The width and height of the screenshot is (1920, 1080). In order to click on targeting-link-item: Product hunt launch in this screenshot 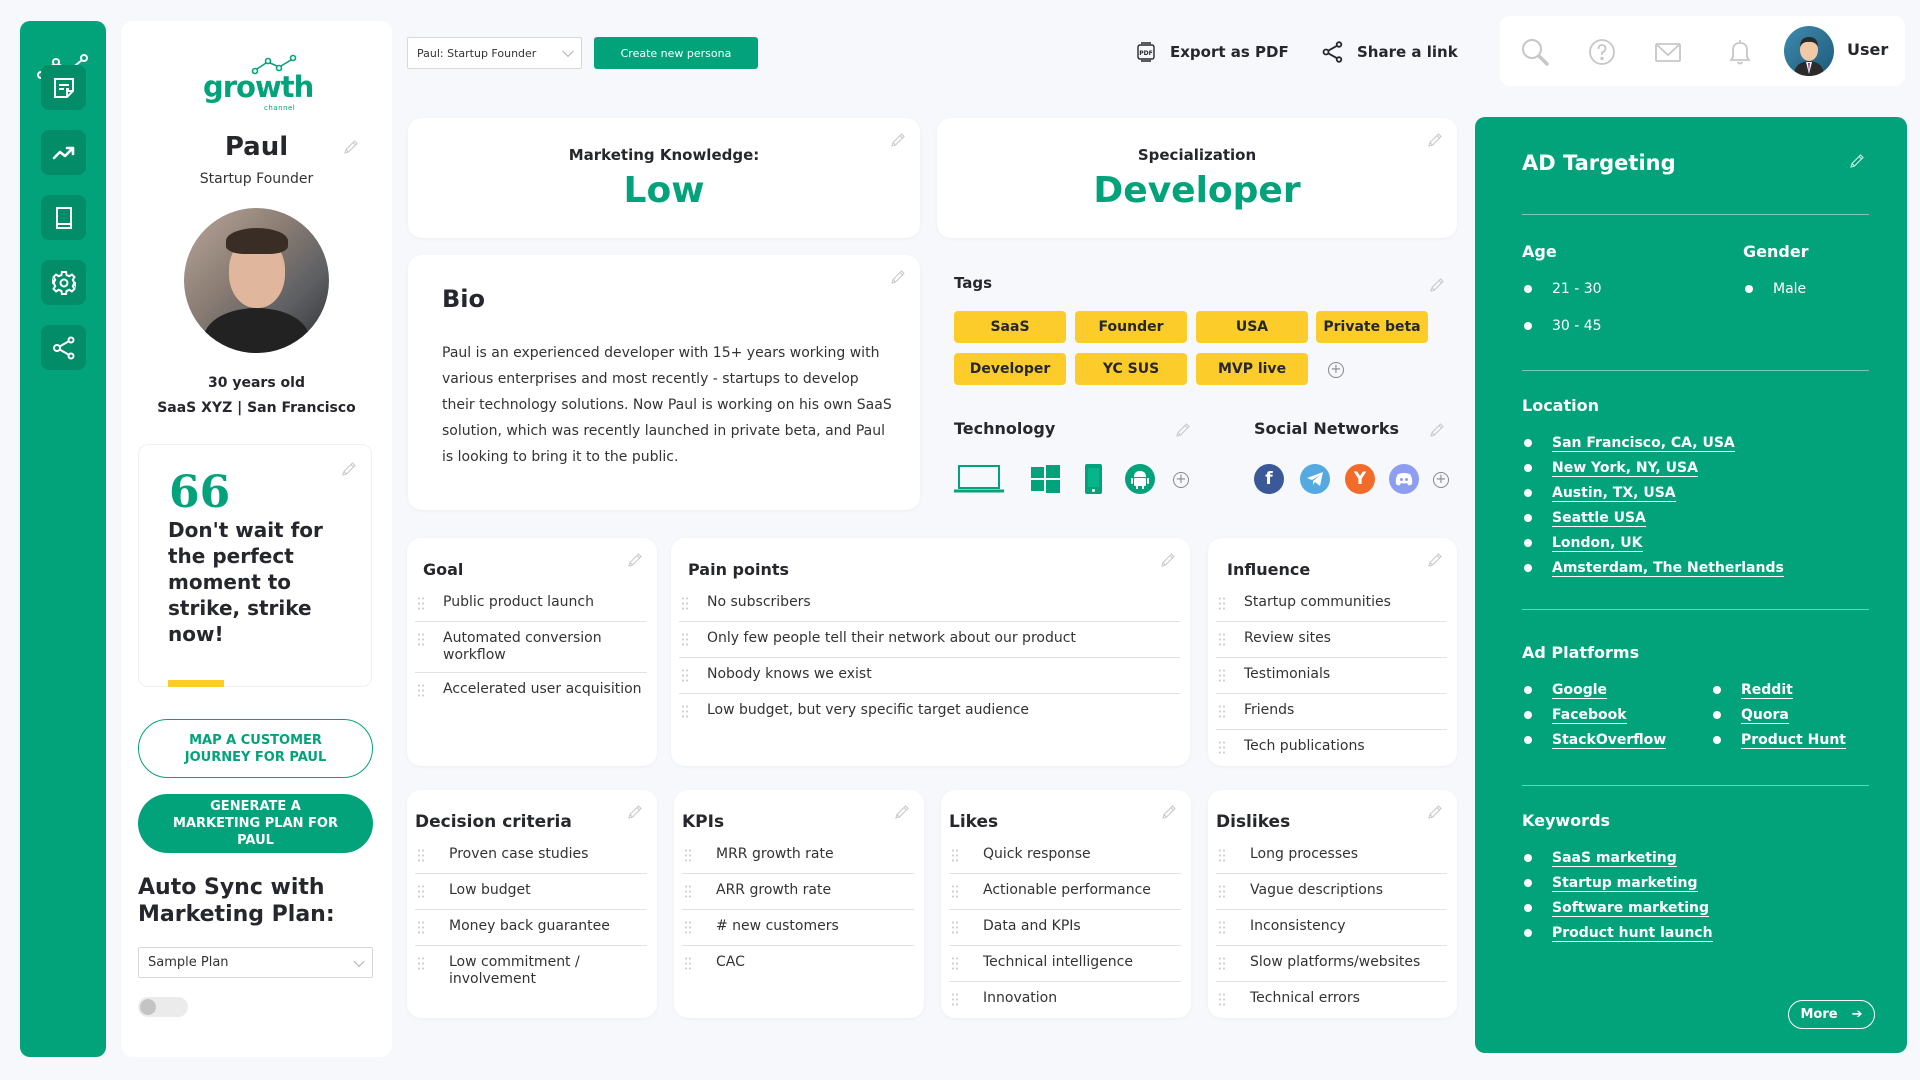, I will do `click(1617, 935)`.